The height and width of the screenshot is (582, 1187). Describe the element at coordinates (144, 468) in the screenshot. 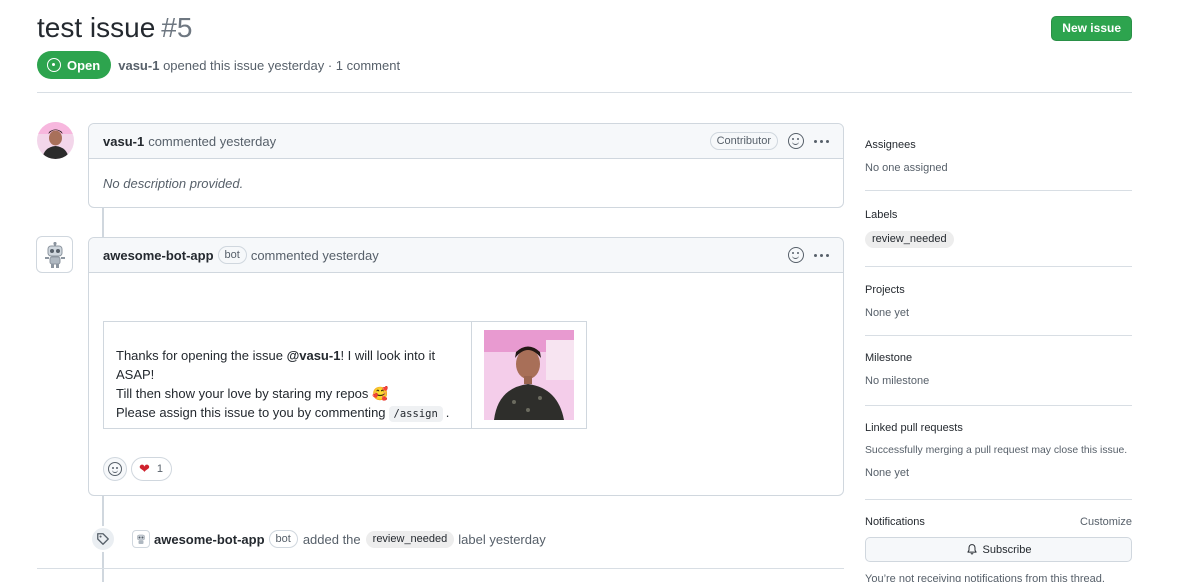

I see `heart-icon: ❤` at that location.